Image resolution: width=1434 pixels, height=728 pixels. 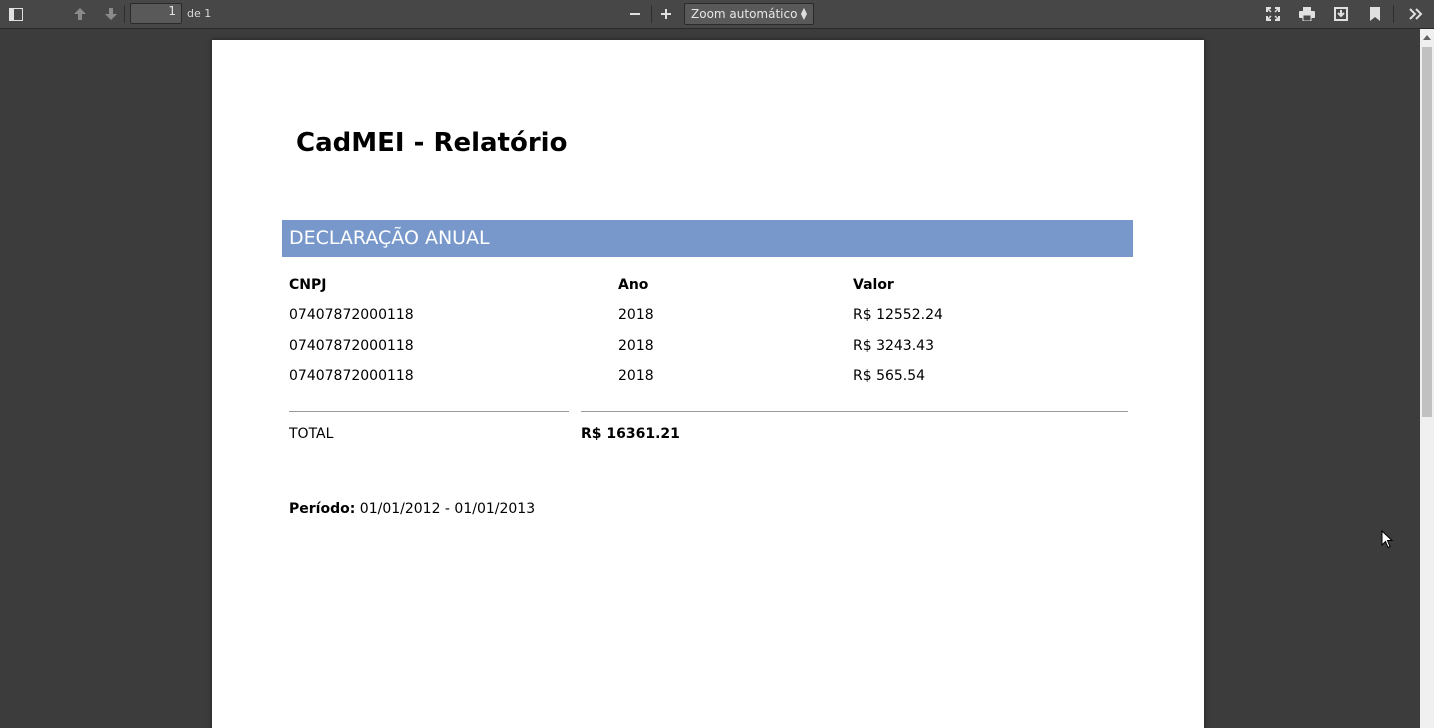 What do you see at coordinates (1387, 541) in the screenshot?
I see `mouse-pointer-icon` at bounding box center [1387, 541].